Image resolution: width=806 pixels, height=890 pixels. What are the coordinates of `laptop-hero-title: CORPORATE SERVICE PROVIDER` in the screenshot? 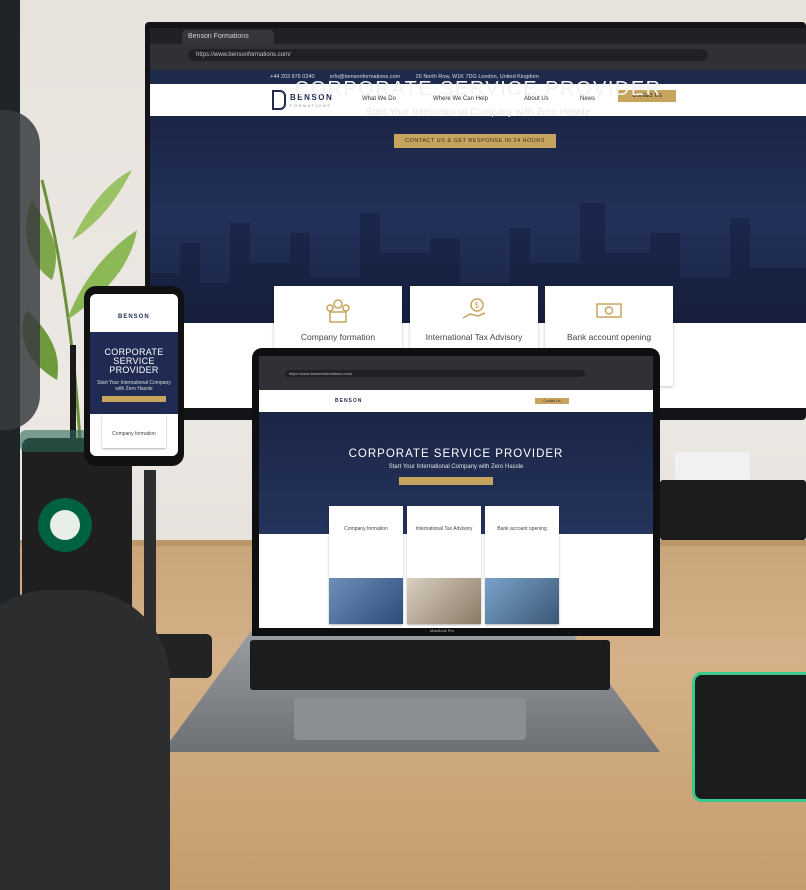 It's located at (456, 454).